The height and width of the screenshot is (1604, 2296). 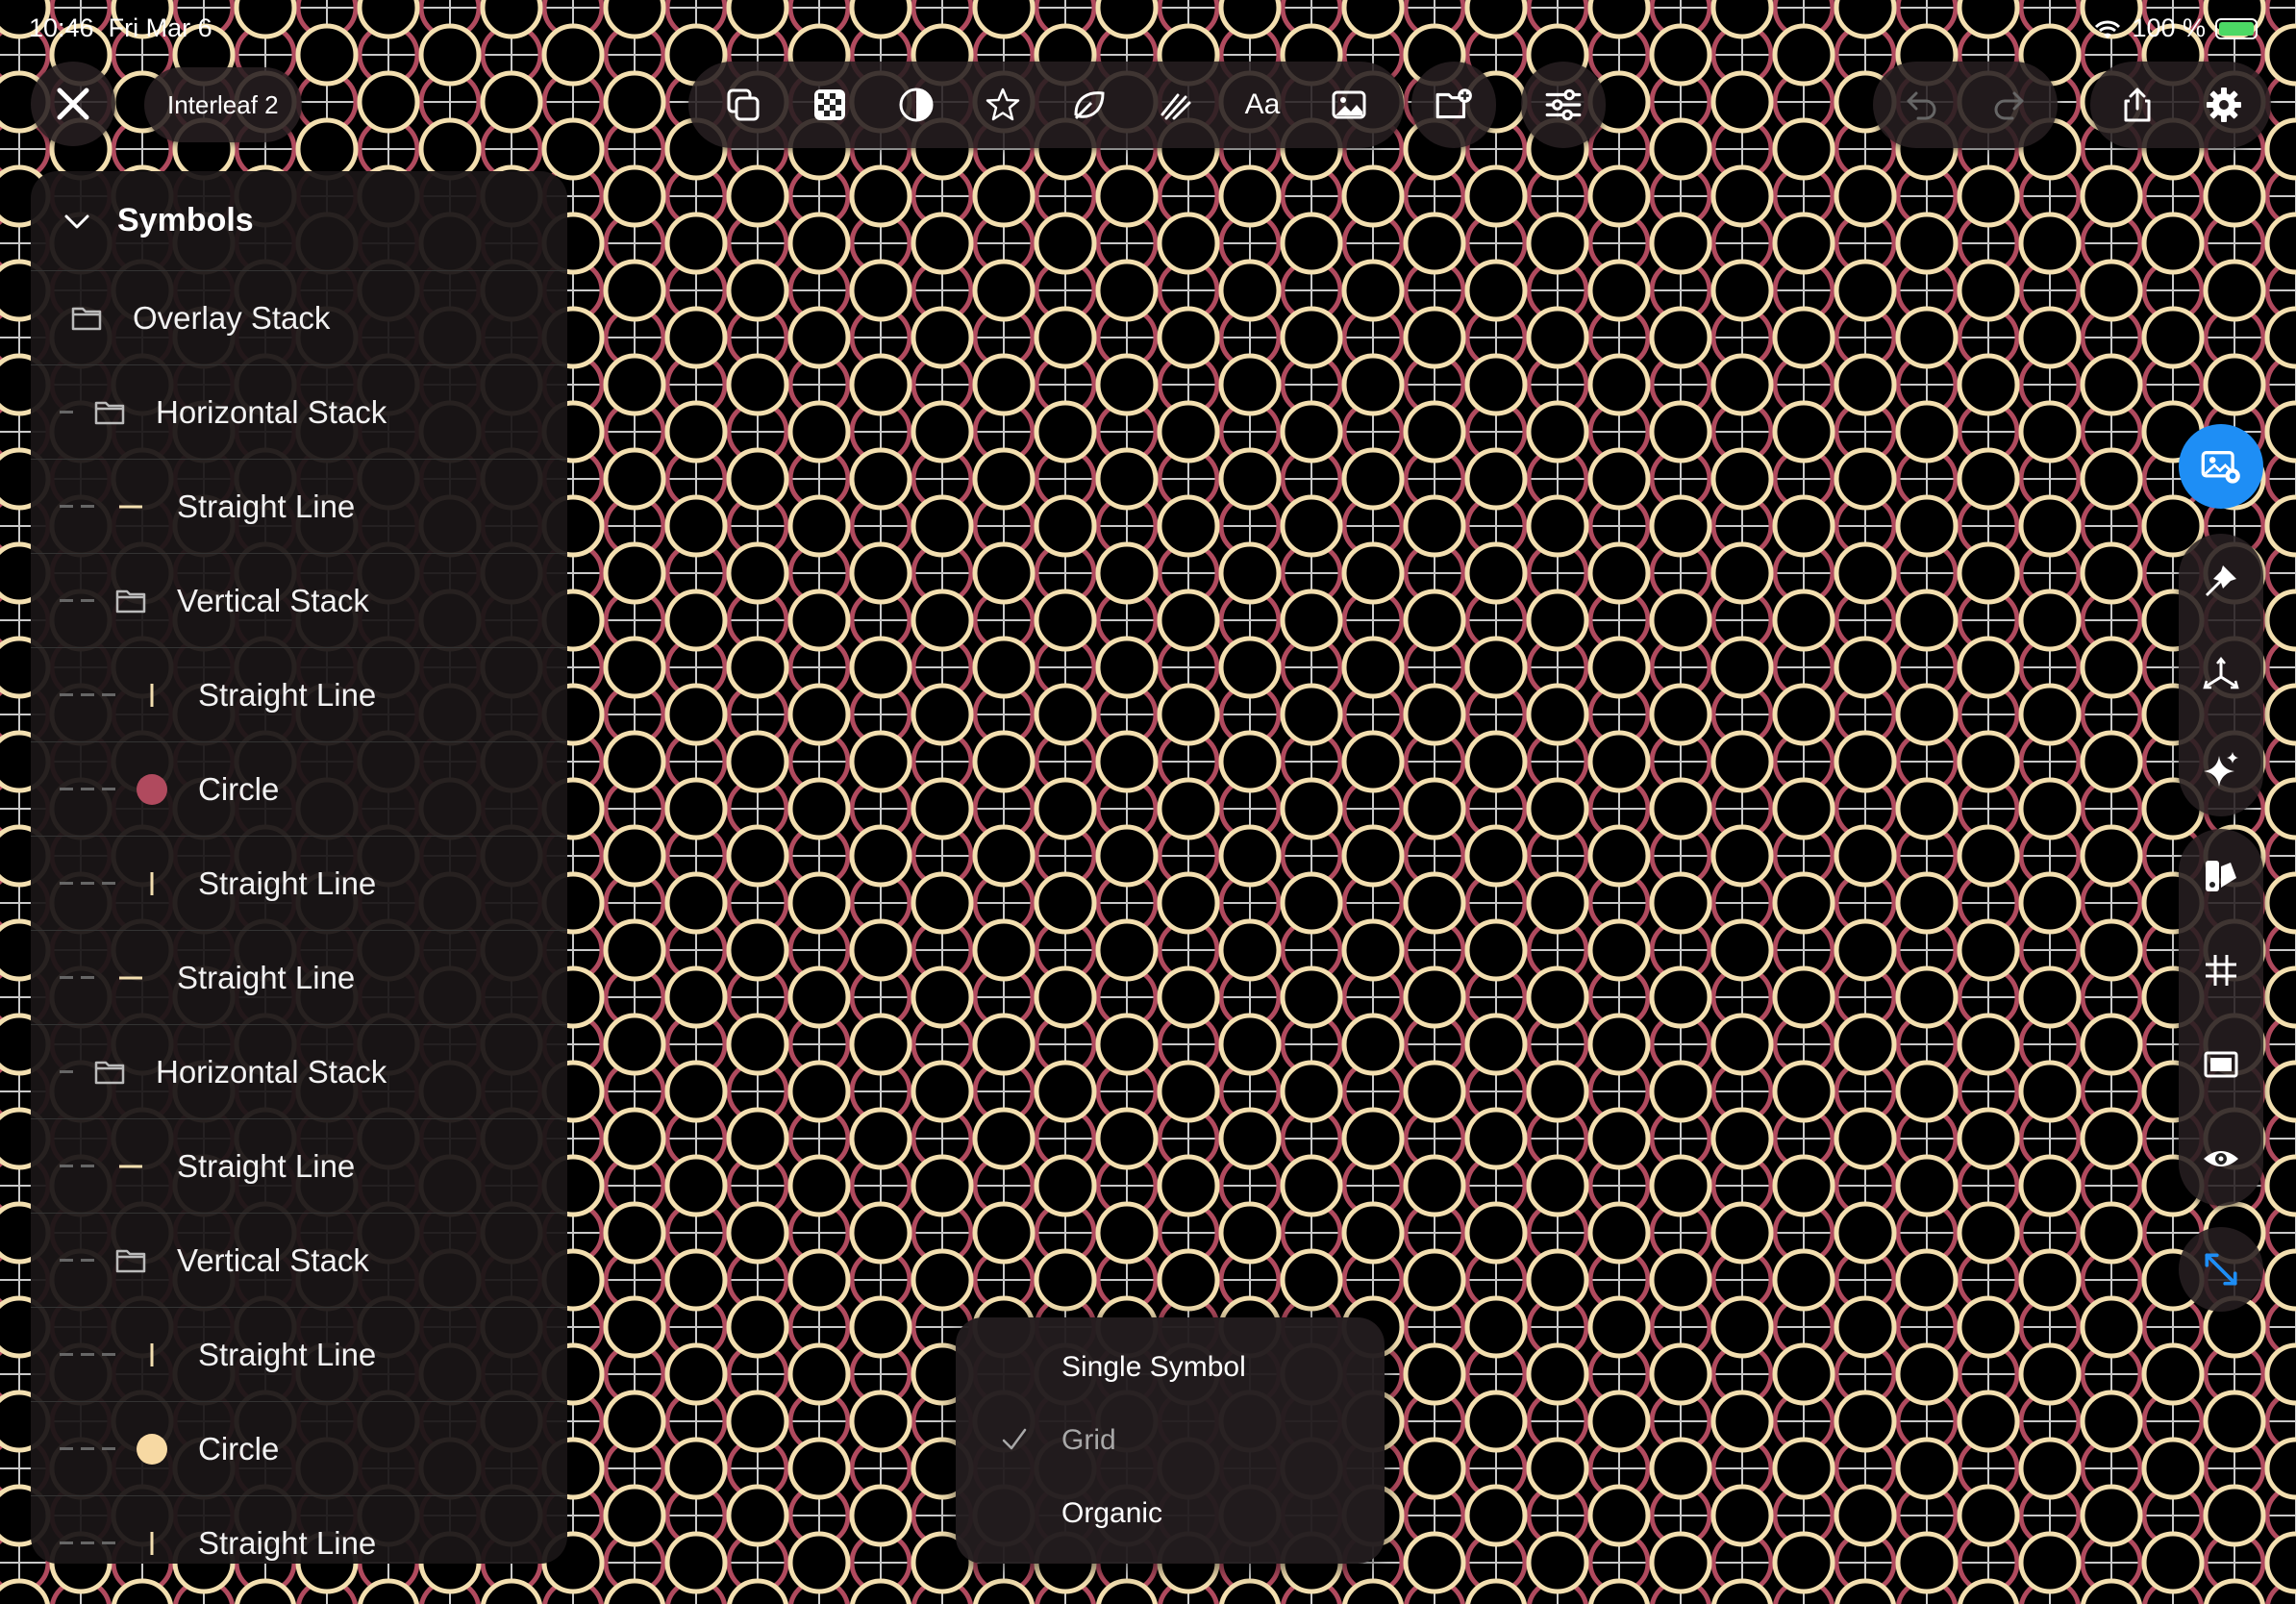 I want to click on undo-button, so click(x=1922, y=105).